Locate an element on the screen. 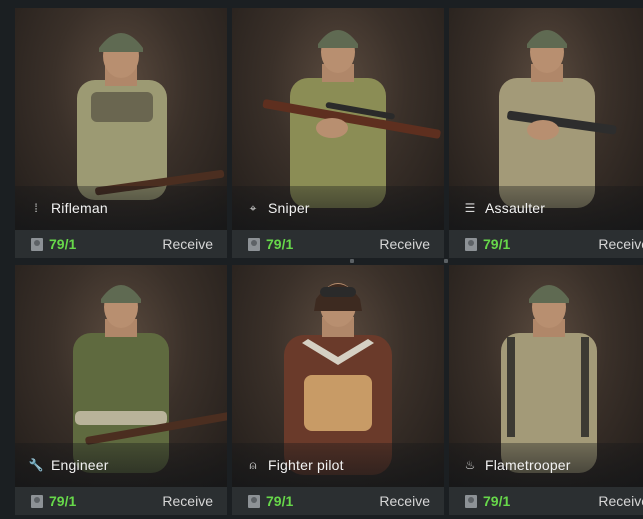 This screenshot has width=643, height=519. pilot-helmet-icon: ⍝ is located at coordinates (253, 464).